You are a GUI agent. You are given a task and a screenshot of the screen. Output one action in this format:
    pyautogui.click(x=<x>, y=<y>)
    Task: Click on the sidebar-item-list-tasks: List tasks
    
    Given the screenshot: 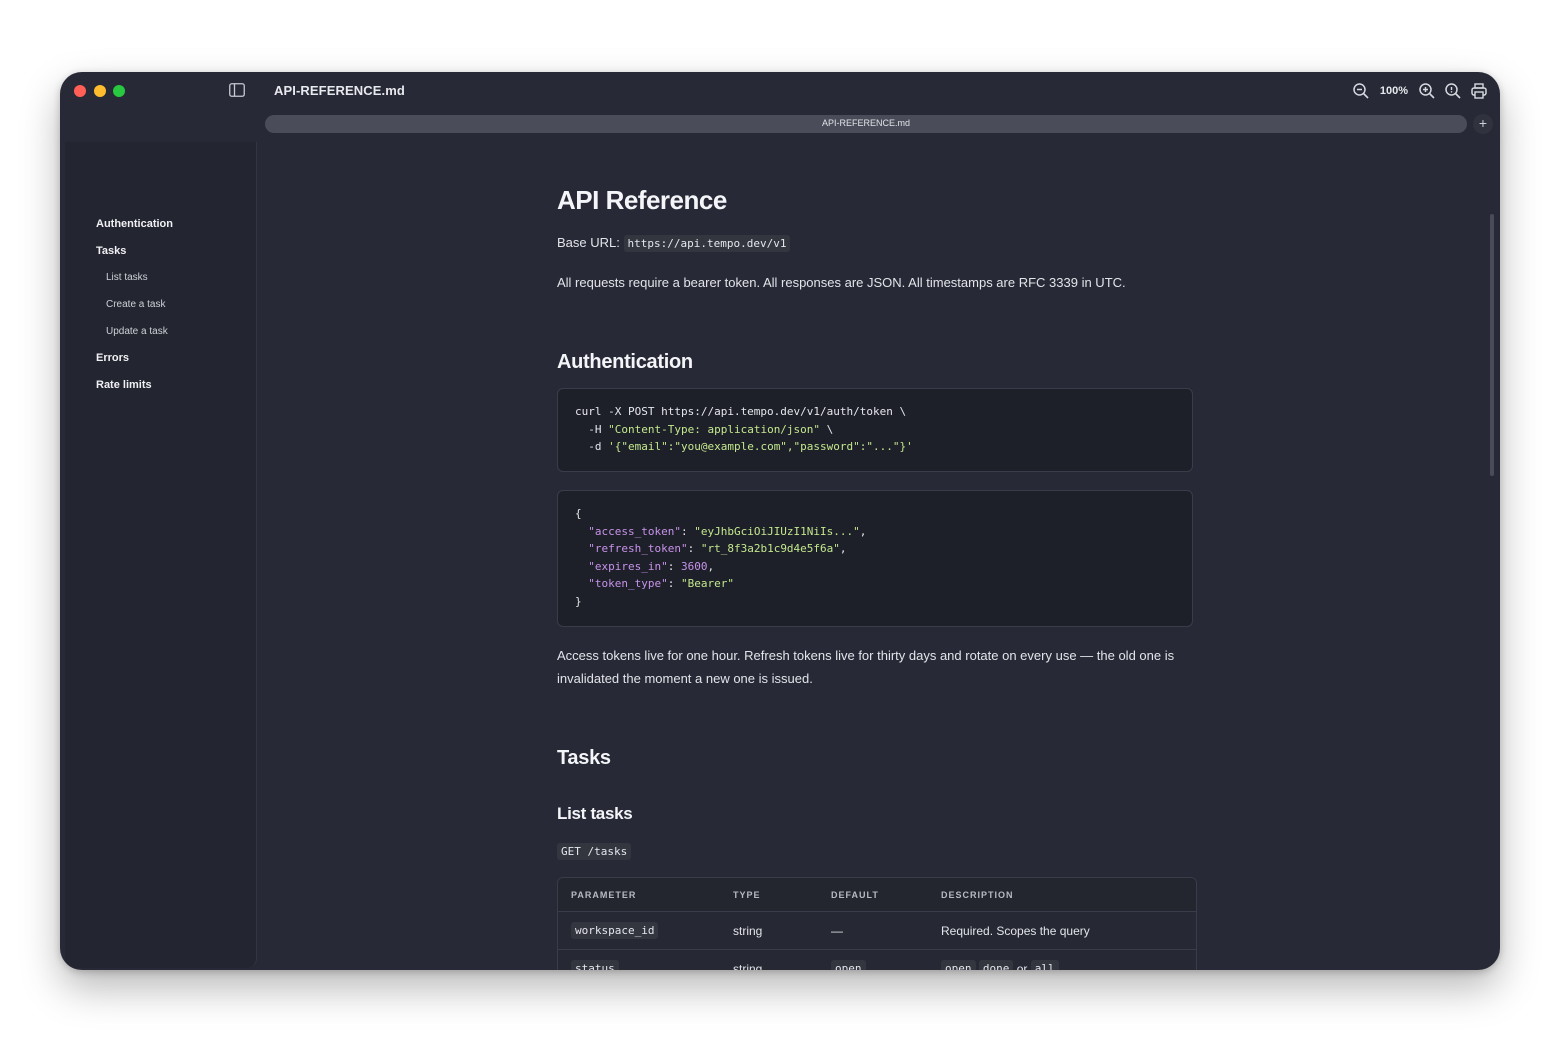 What is the action you would take?
    pyautogui.click(x=127, y=277)
    